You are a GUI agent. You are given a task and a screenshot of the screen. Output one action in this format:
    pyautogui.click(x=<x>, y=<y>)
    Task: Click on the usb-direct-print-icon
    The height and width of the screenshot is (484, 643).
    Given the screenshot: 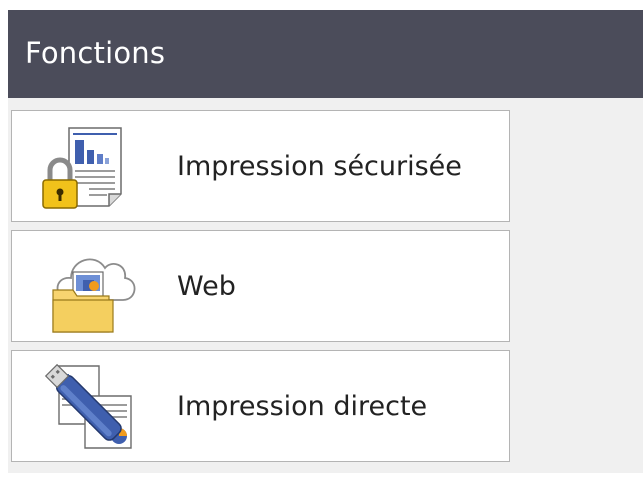 What is the action you would take?
    pyautogui.click(x=89, y=407)
    